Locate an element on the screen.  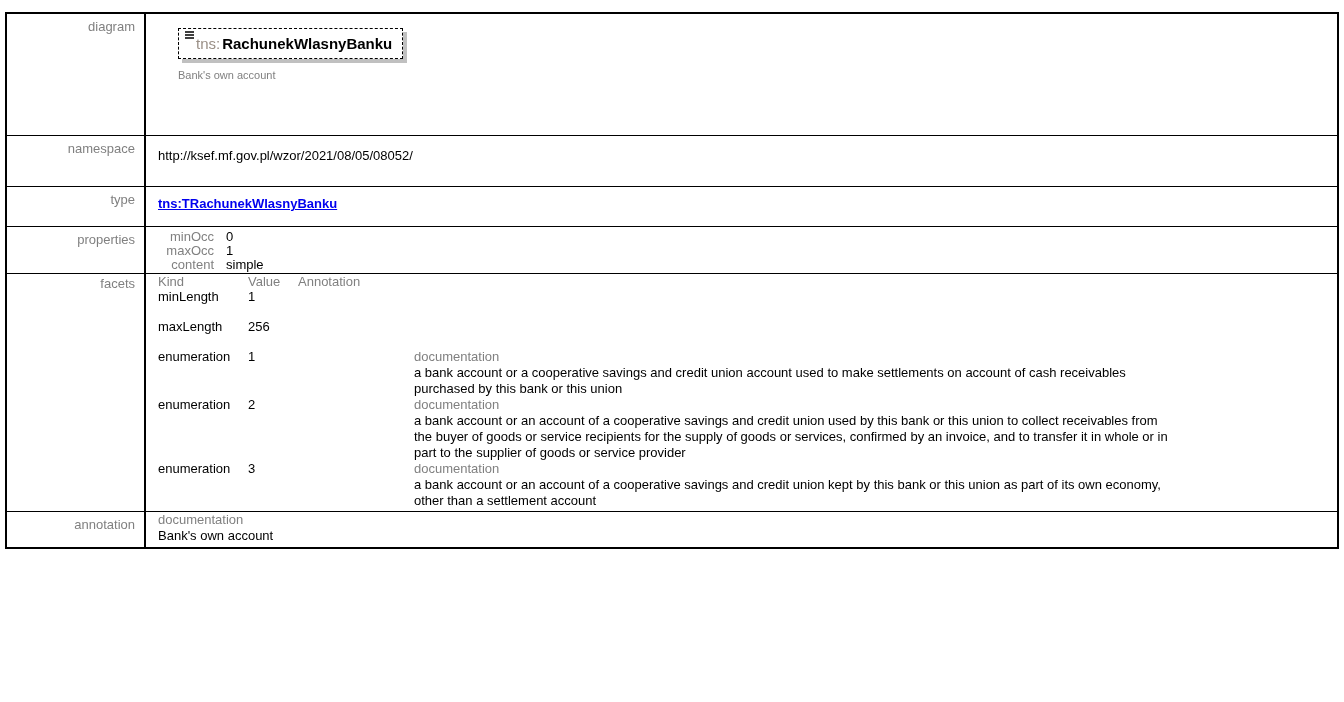
annotation-text: Bank's own account is located at coordinates (216, 536).